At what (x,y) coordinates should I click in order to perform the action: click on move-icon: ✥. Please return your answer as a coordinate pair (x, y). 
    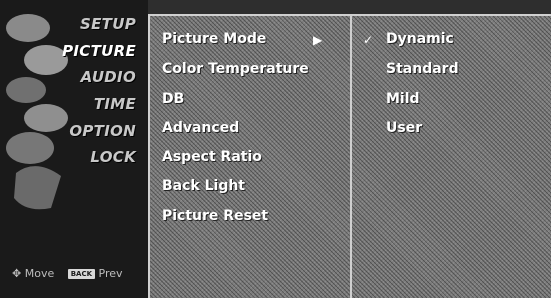
    Looking at the image, I should click on (17, 273).